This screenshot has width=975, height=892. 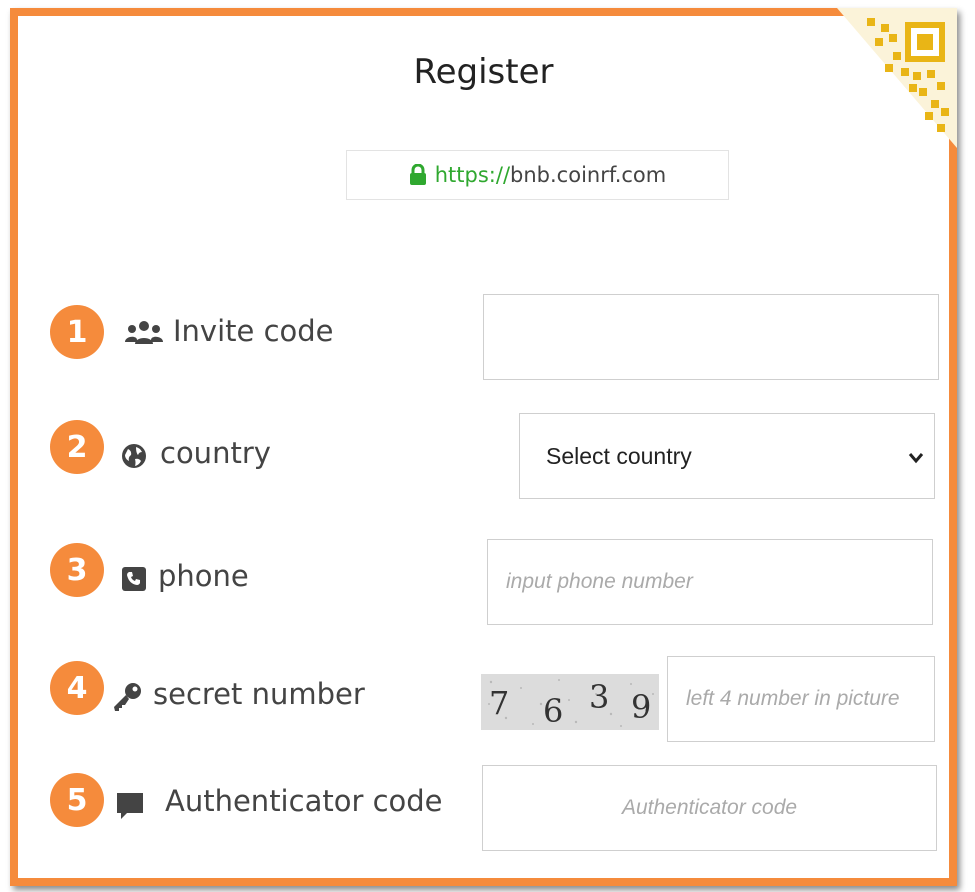 What do you see at coordinates (483, 72) in the screenshot?
I see `page-title: Register` at bounding box center [483, 72].